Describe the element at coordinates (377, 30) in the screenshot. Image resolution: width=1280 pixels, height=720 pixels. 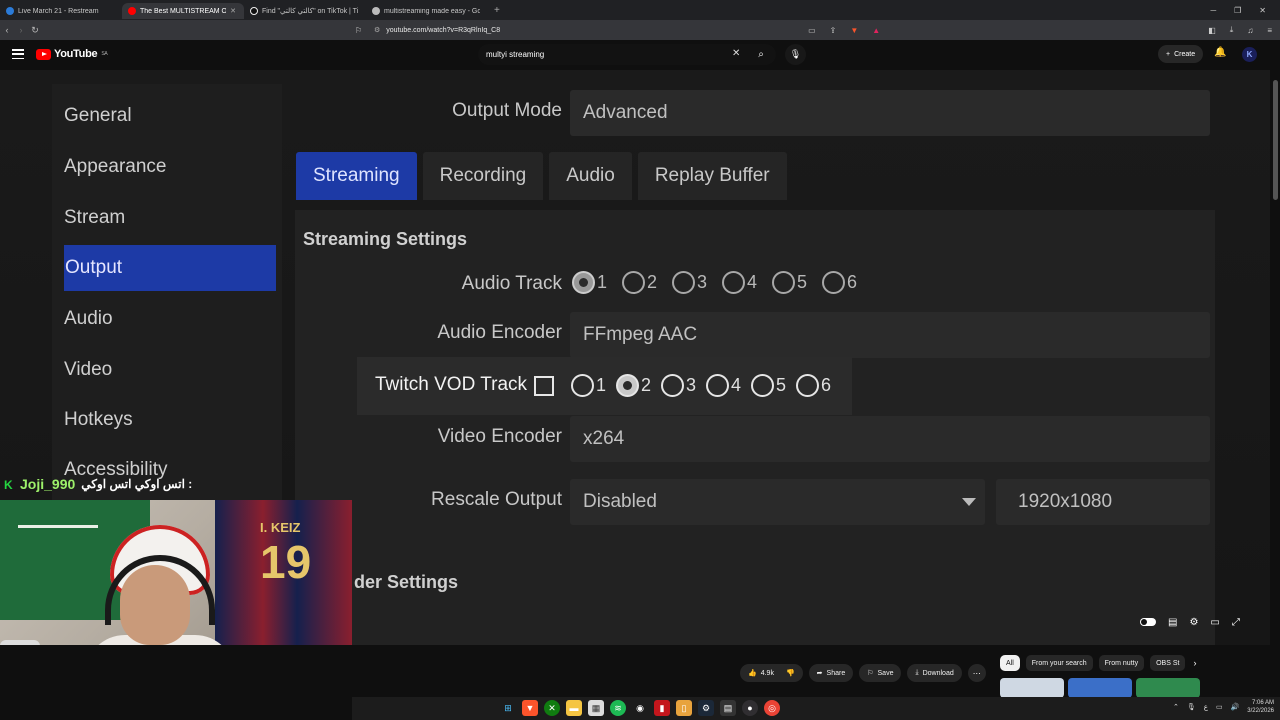
I see `site-info-icon: ⚙` at that location.